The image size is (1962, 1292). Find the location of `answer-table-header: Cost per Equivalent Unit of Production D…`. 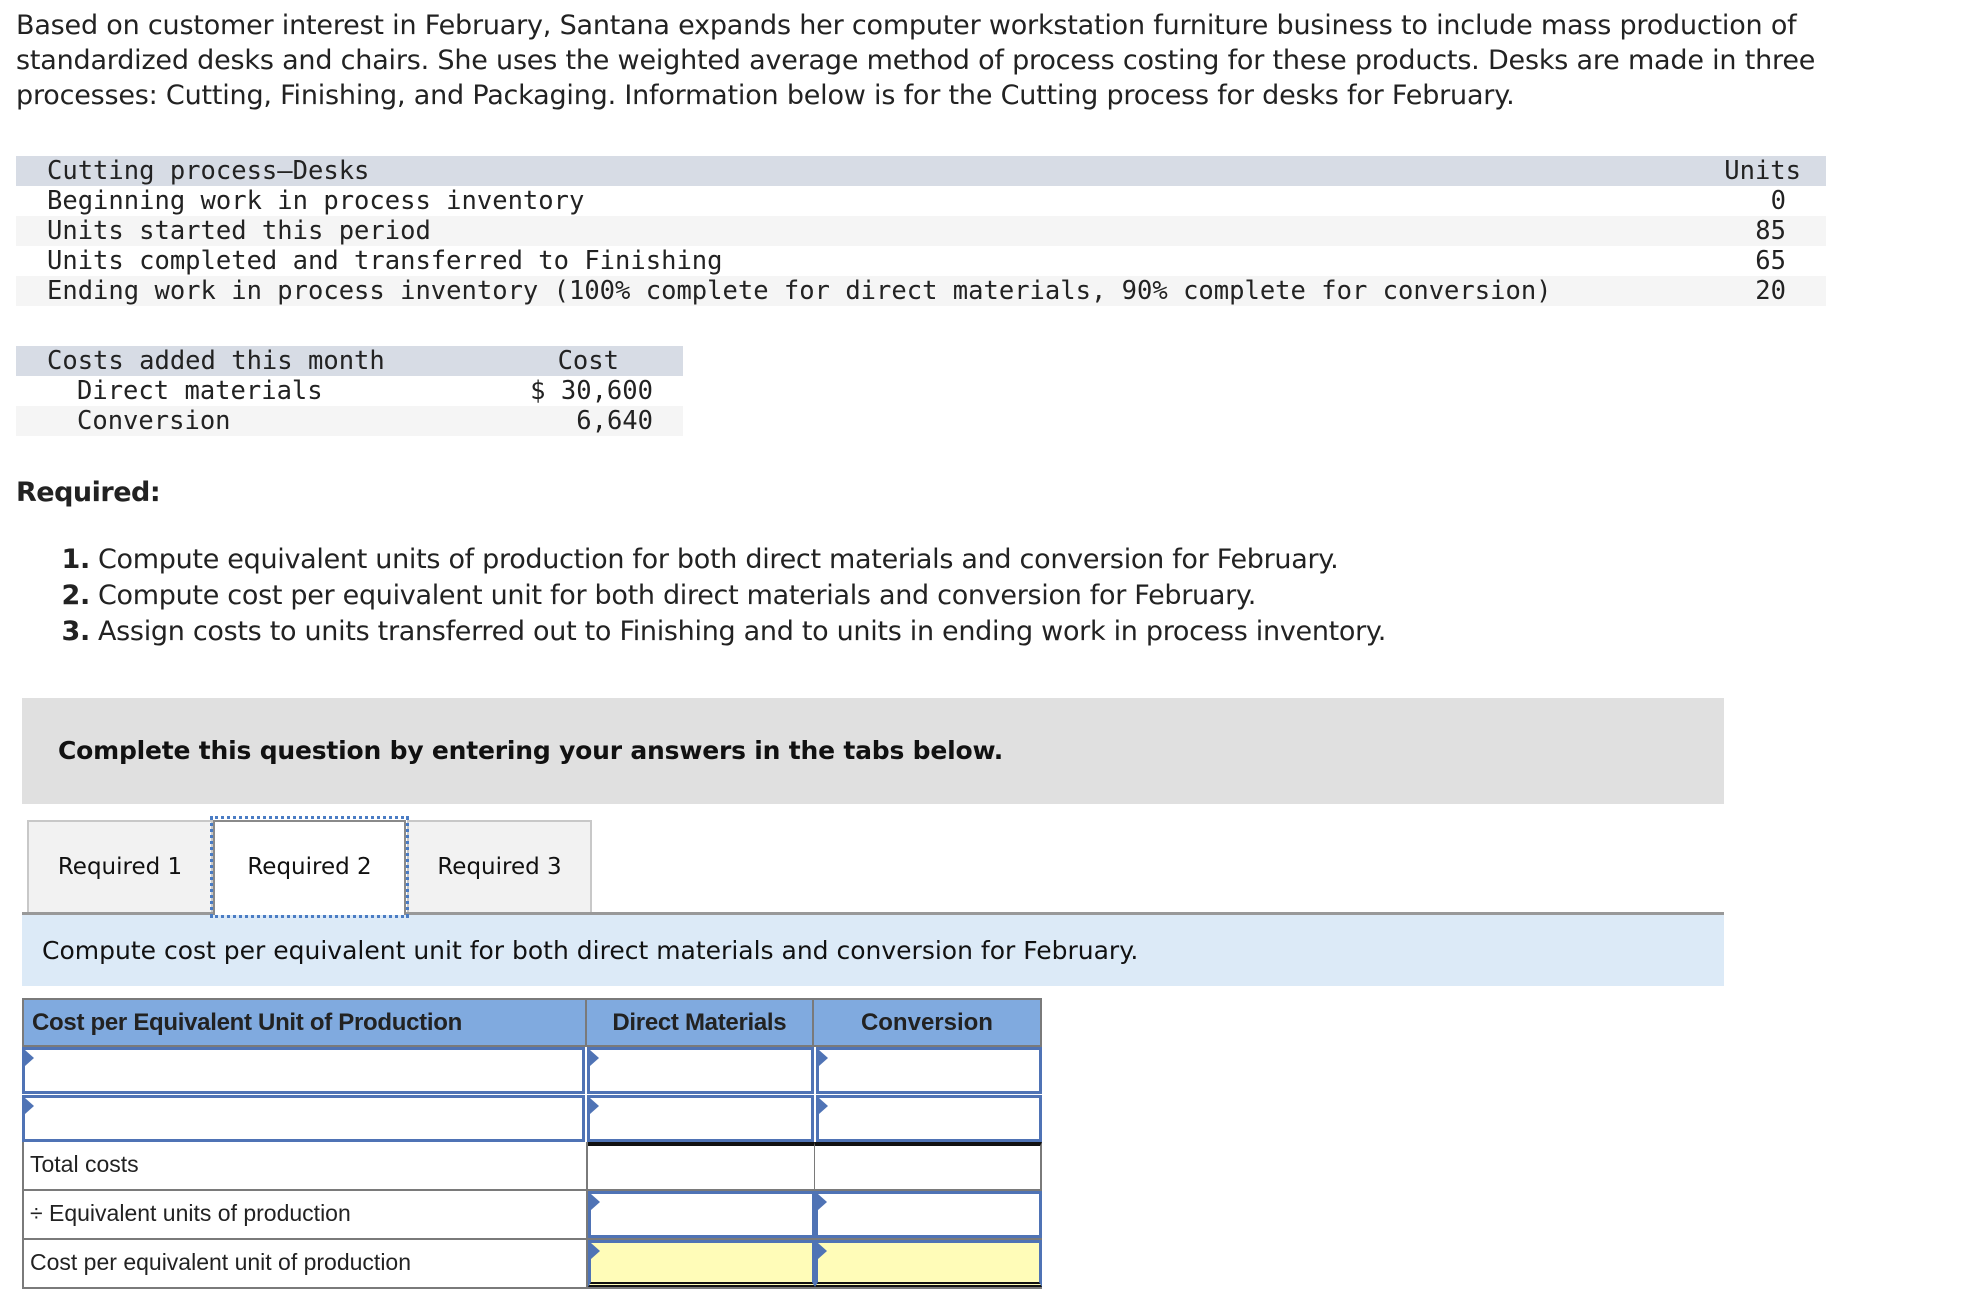

answer-table-header: Cost per Equivalent Unit of Production D… is located at coordinates (532, 1022).